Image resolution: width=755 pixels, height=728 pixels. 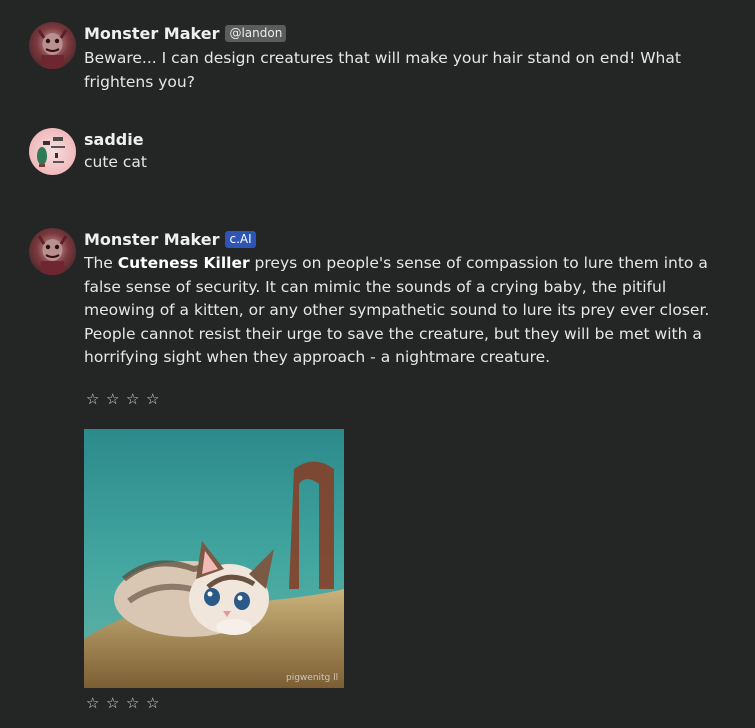 I want to click on author-name: saddie, so click(x=114, y=139).